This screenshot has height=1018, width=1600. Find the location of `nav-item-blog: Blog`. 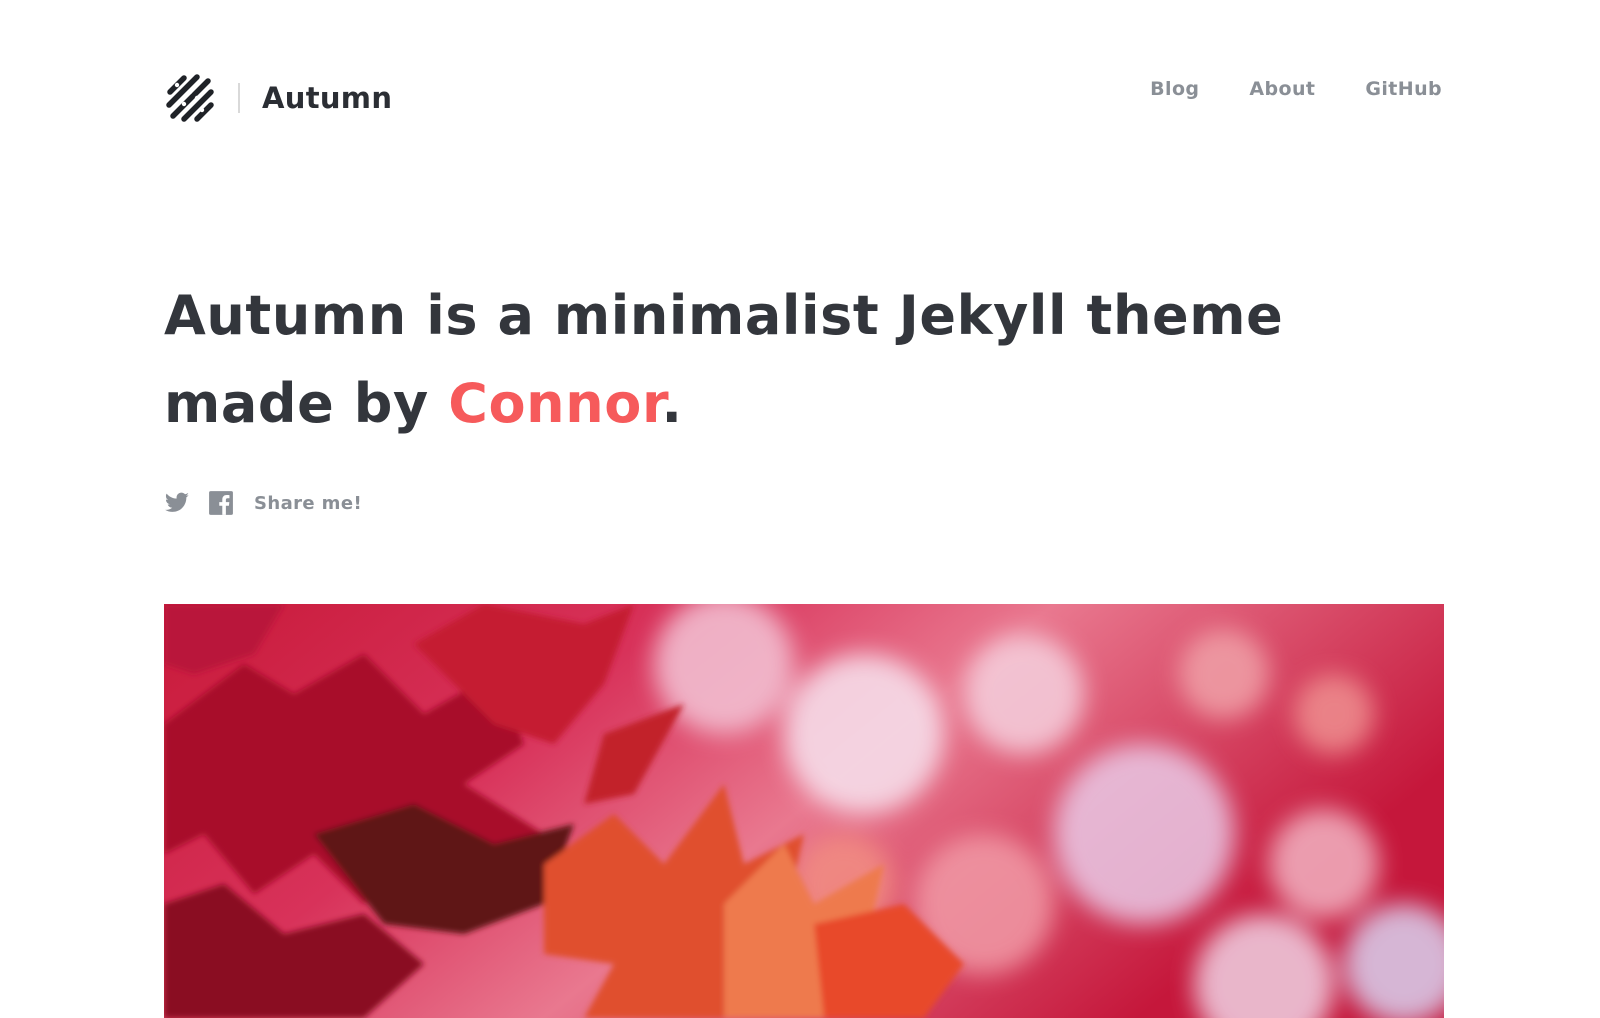

nav-item-blog: Blog is located at coordinates (1174, 89).